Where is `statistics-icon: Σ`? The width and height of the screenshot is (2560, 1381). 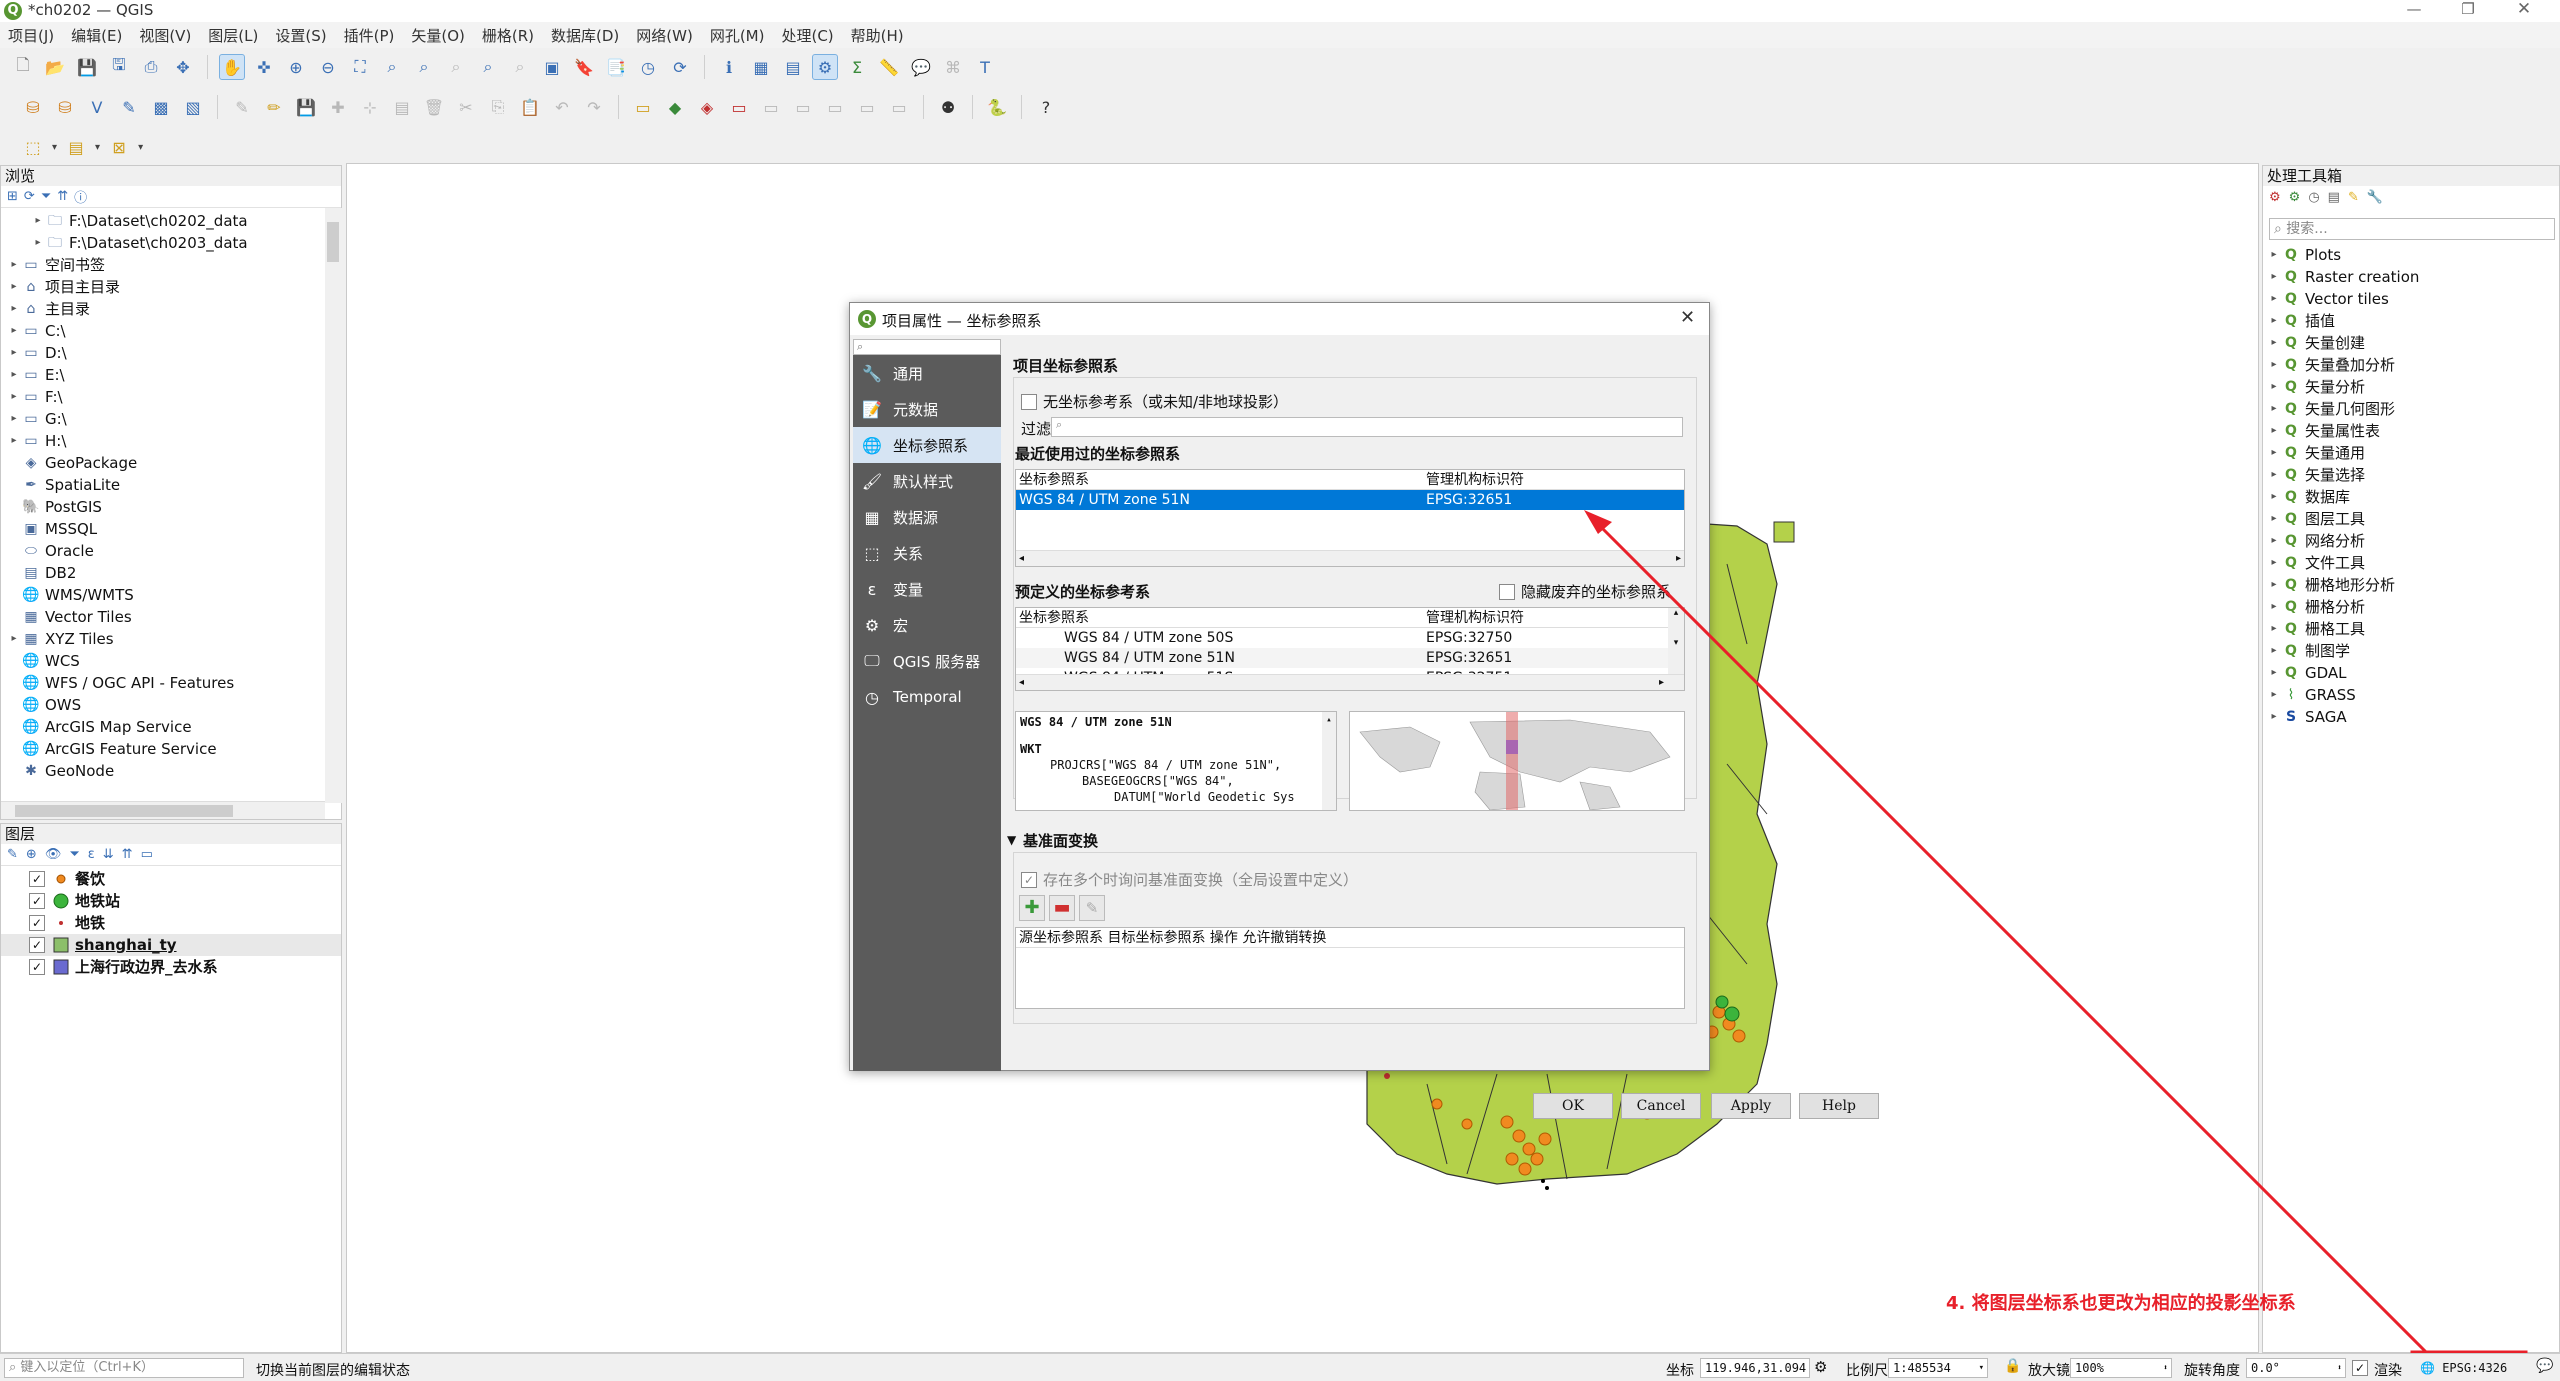
statistics-icon: Σ is located at coordinates (857, 67).